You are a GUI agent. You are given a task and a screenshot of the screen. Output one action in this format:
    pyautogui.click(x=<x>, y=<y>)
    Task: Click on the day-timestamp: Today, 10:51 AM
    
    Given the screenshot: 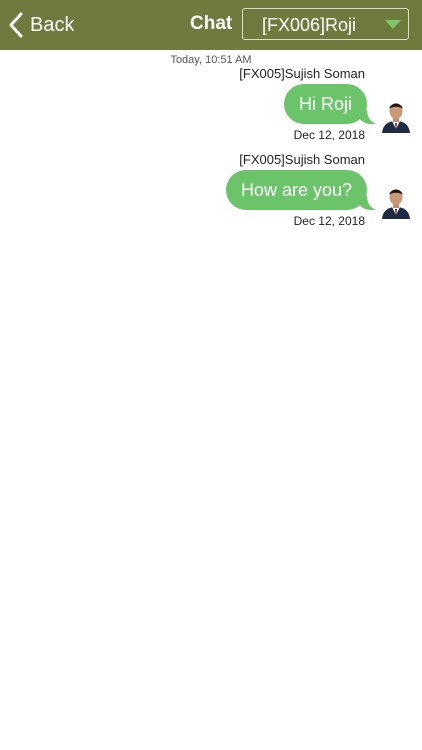 What is the action you would take?
    pyautogui.click(x=211, y=60)
    